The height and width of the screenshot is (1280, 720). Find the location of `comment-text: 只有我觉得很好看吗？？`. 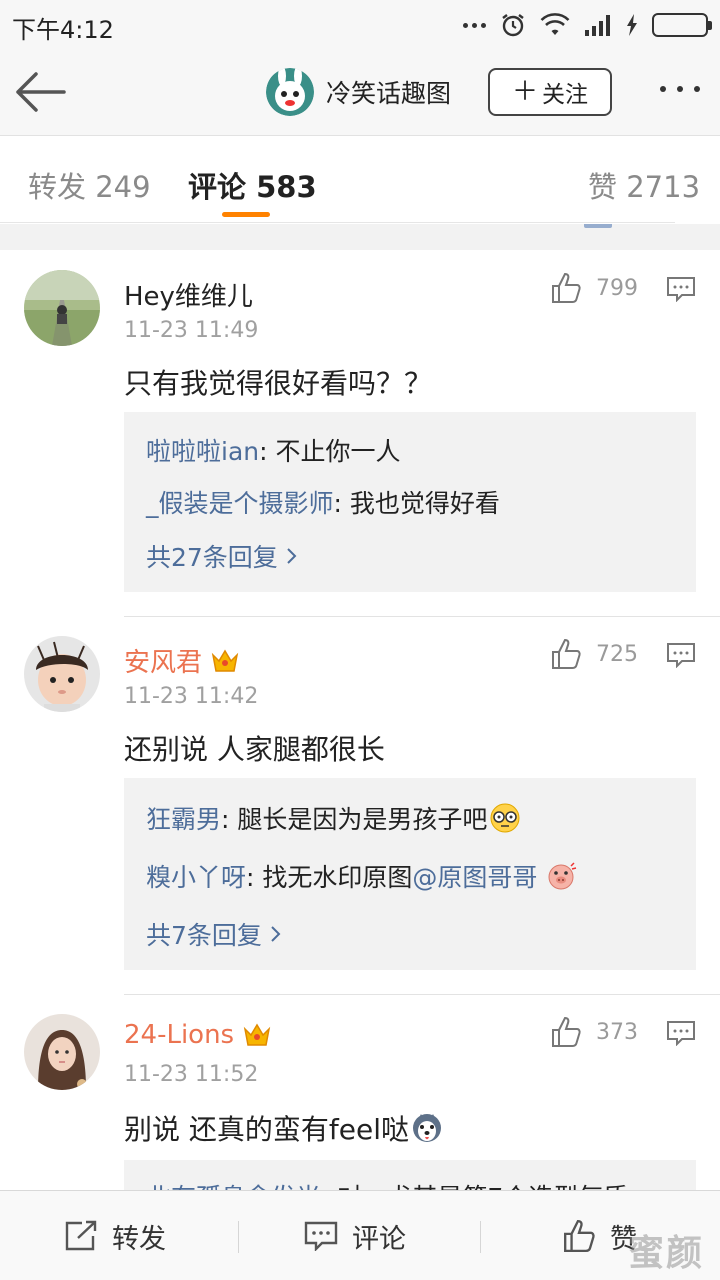

comment-text: 只有我觉得很好看吗？？ is located at coordinates (278, 383).